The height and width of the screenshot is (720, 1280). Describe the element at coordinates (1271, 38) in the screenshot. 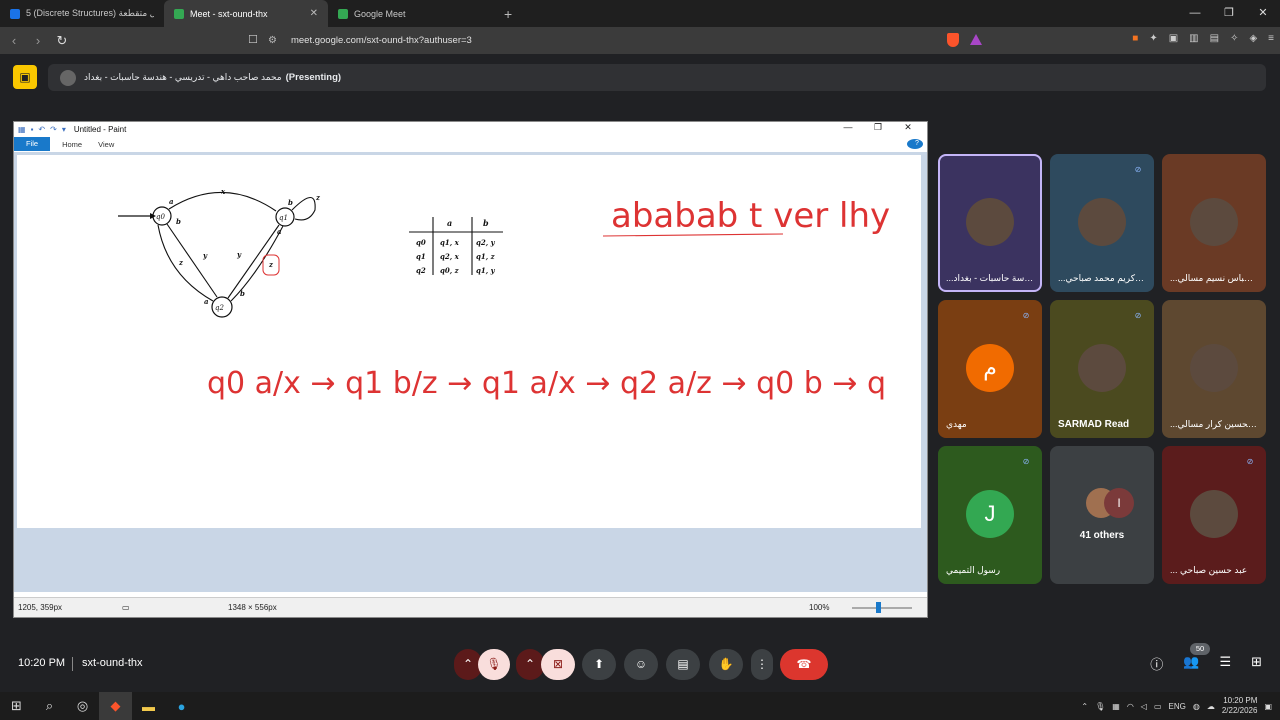

I see `menu-icon: ≡` at that location.